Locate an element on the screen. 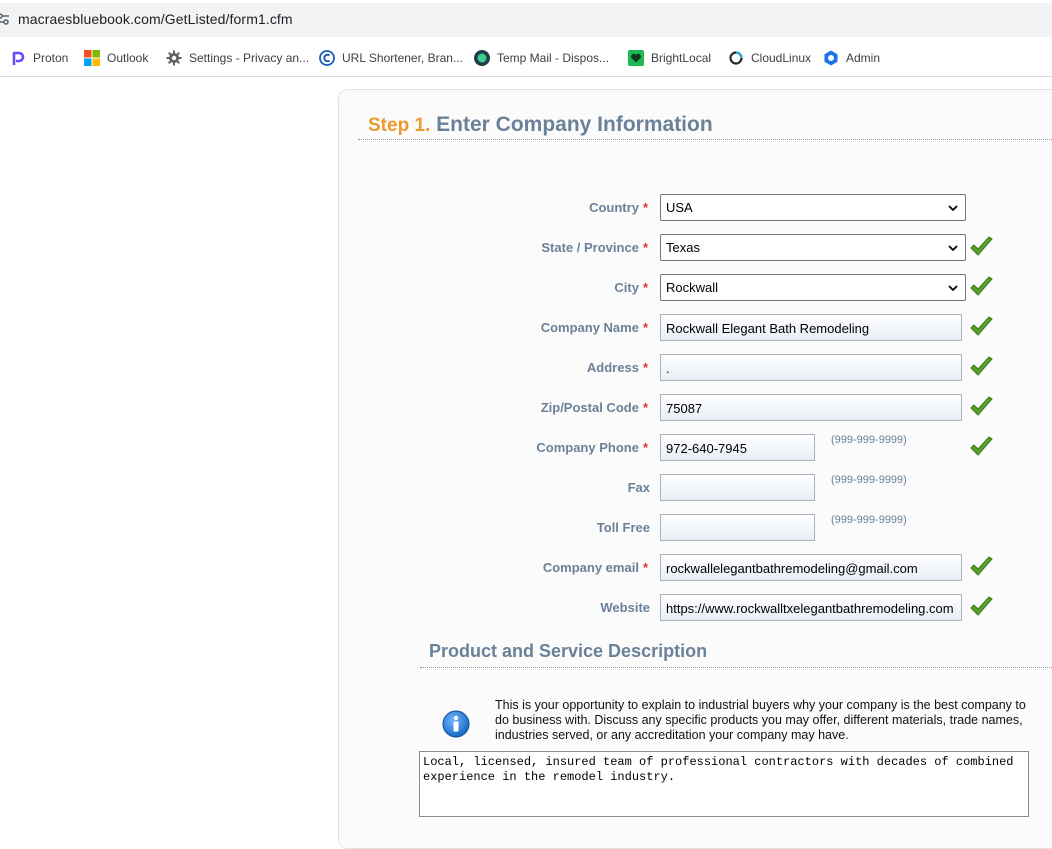  country-label: Country * is located at coordinates (618, 207).